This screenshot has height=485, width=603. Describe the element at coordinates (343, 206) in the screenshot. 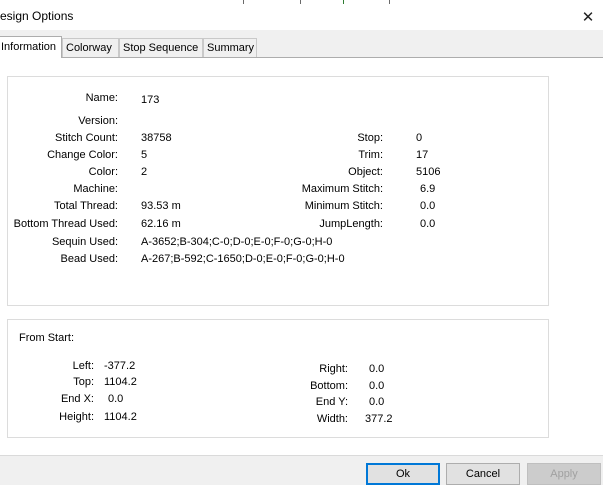

I see `minimum-stitch-label: Minimum Stitch:` at that location.